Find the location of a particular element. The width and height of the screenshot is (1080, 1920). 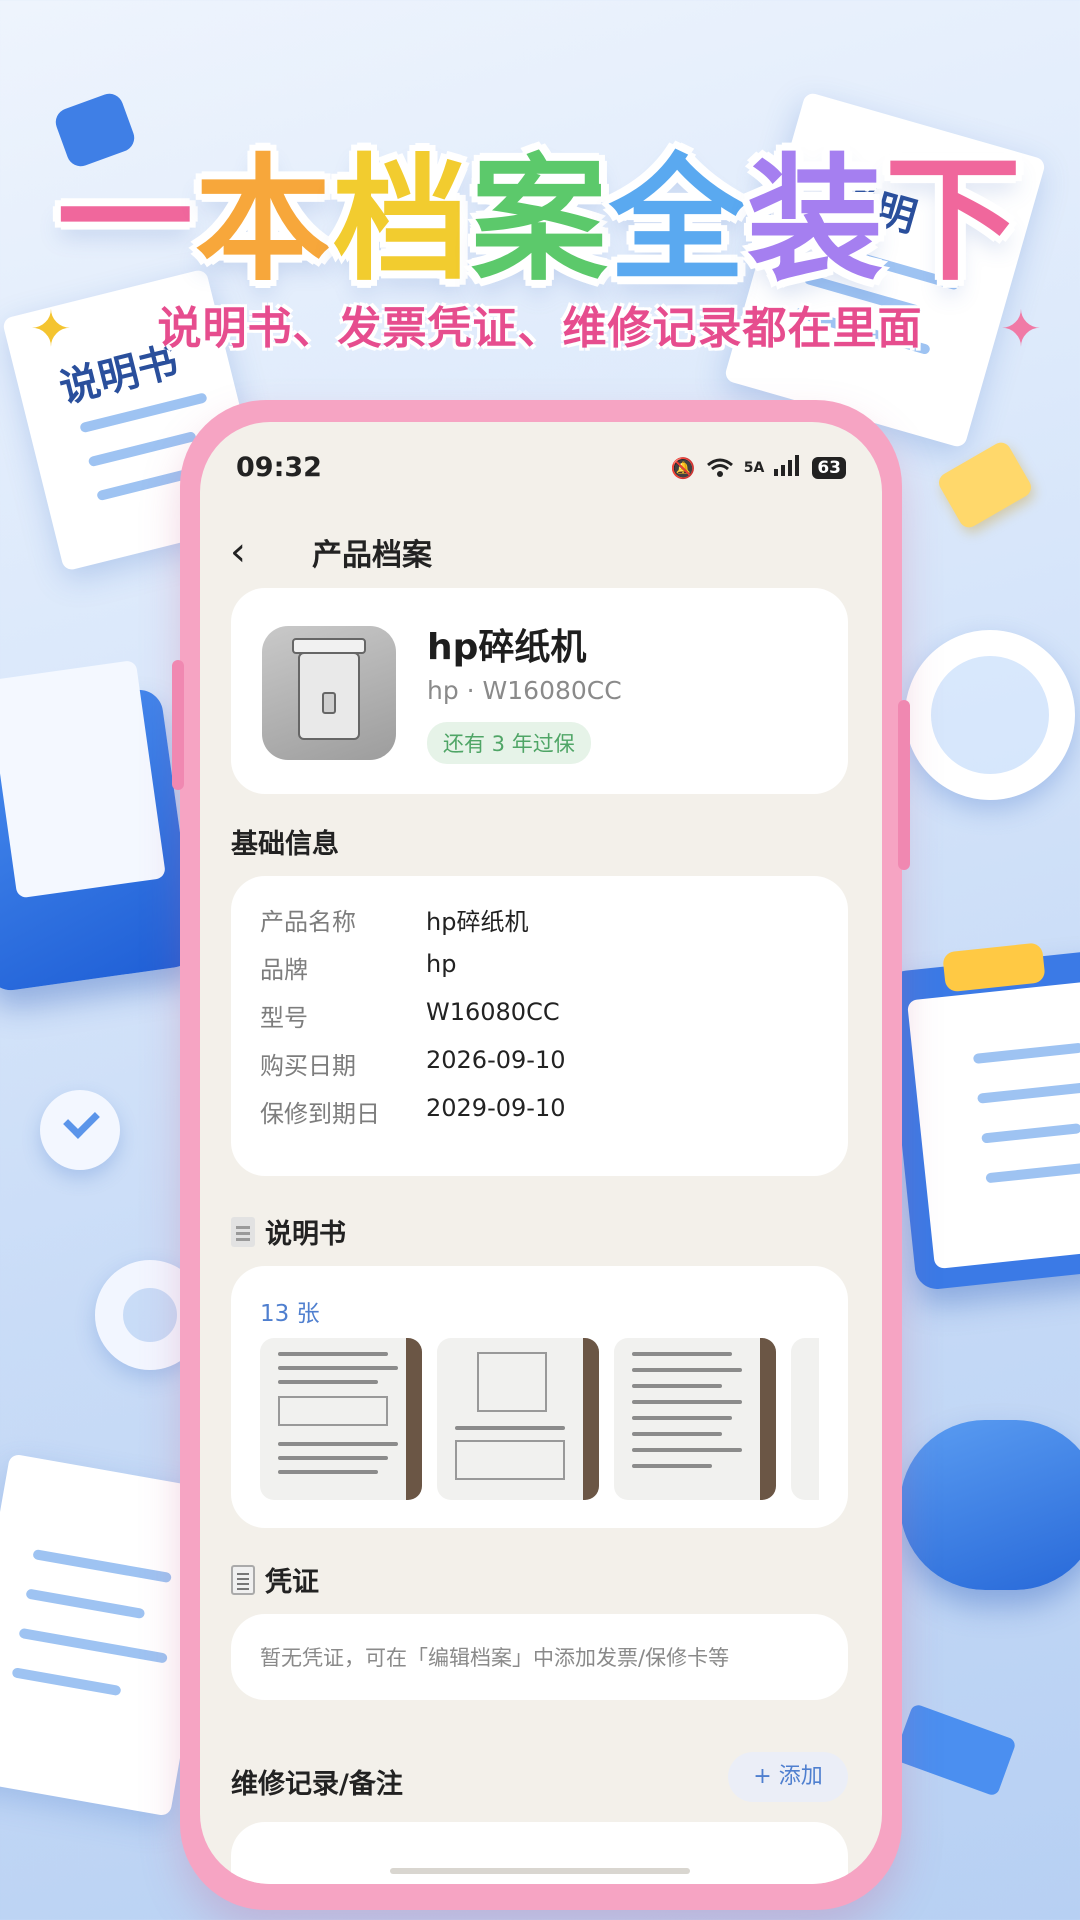

mute-icon: 🔕 is located at coordinates (683, 468).